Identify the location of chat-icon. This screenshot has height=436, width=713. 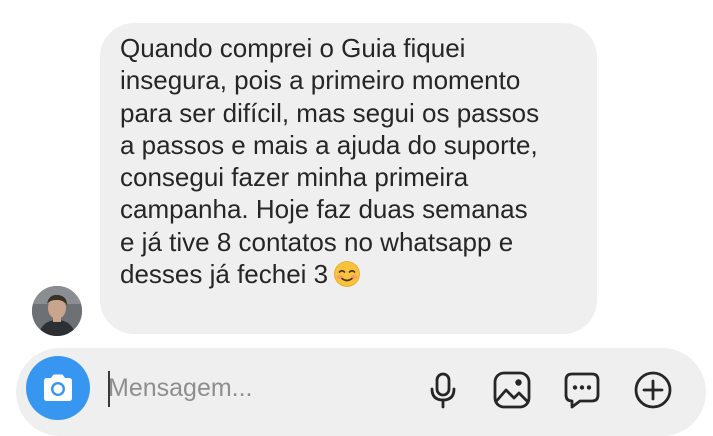
(582, 390).